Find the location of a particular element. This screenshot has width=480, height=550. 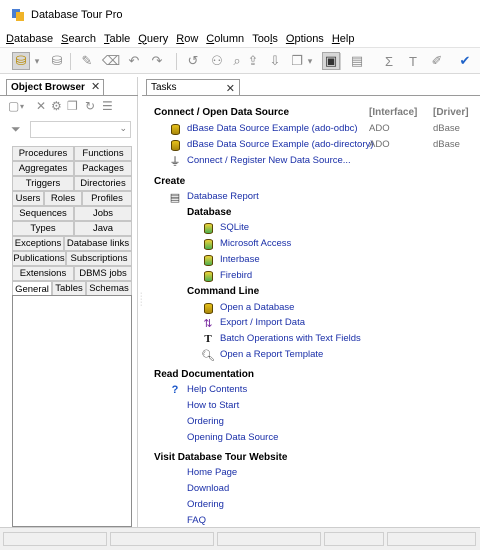

object-tab-packages: Packages is located at coordinates (103, 168).